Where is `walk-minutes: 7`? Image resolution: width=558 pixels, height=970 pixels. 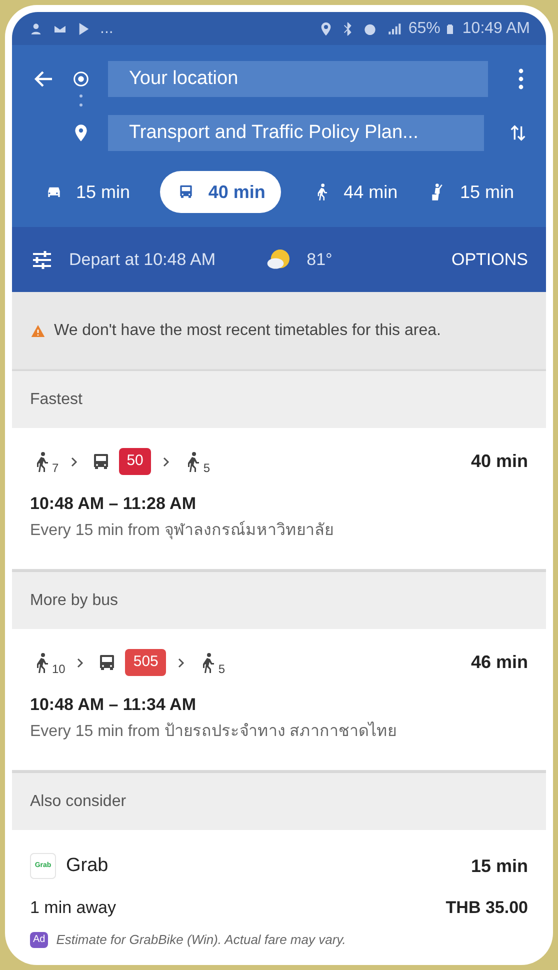 walk-minutes: 7 is located at coordinates (55, 468).